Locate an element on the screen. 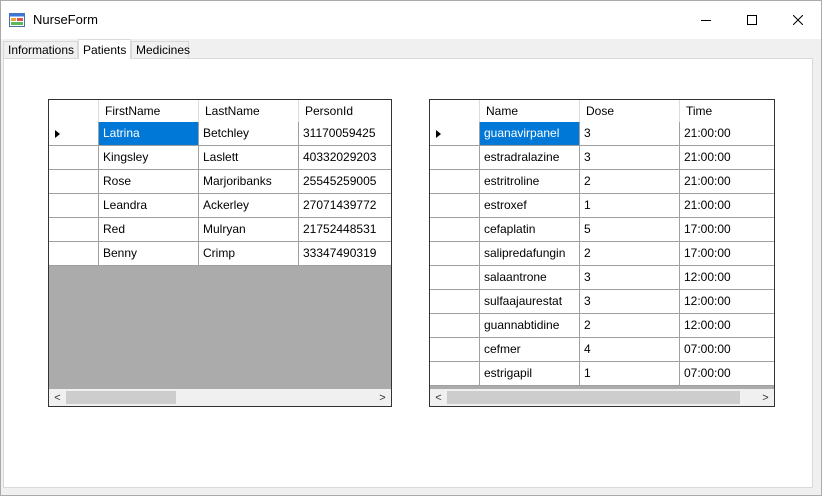 Image resolution: width=822 pixels, height=496 pixels. table-cell-first: Latrina is located at coordinates (149, 134).